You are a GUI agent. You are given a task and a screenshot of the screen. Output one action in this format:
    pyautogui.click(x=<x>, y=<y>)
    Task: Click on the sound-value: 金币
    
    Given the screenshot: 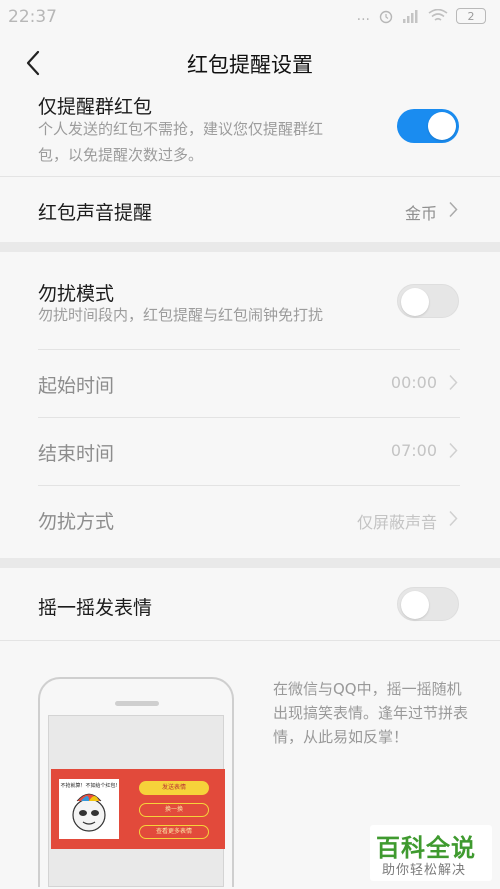 What is the action you would take?
    pyautogui.click(x=420, y=213)
    